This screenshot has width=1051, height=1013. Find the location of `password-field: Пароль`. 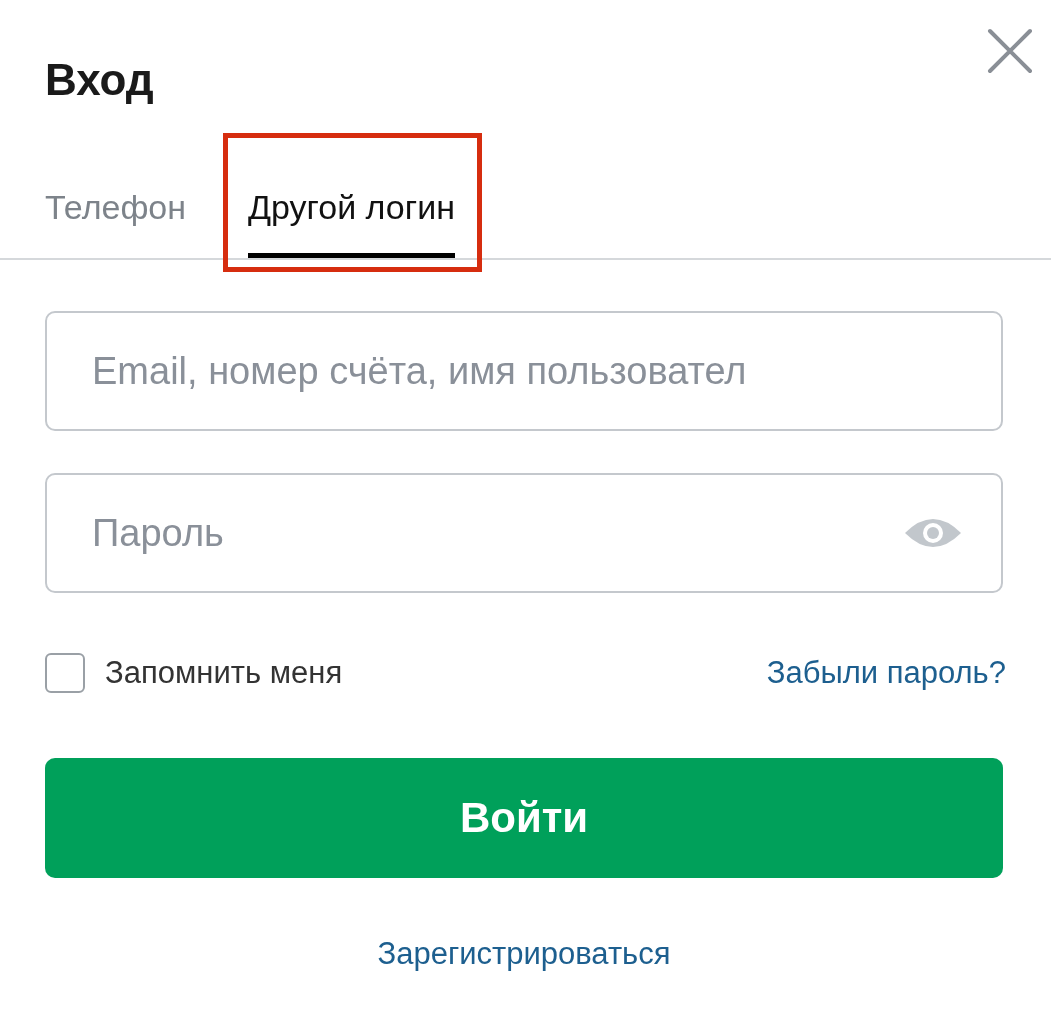

password-field: Пароль is located at coordinates (524, 533).